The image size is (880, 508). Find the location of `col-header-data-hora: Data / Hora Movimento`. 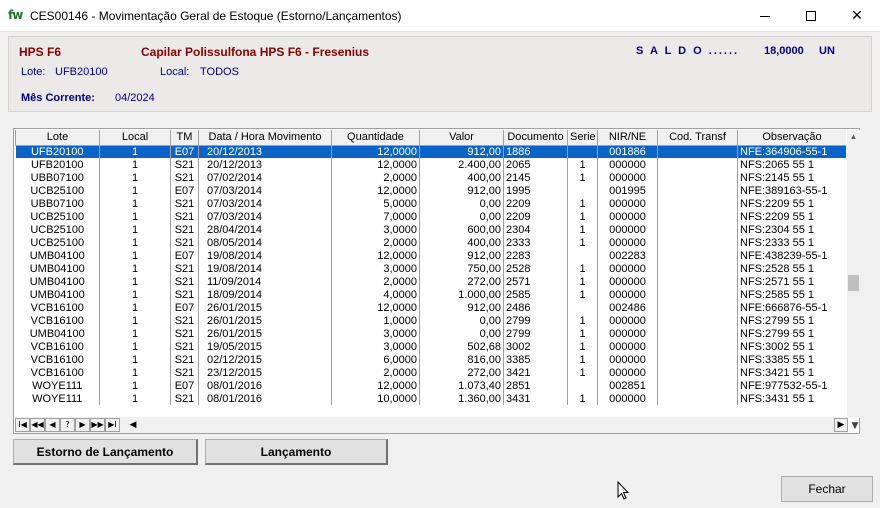

col-header-data-hora: Data / Hora Movimento is located at coordinates (265, 138).